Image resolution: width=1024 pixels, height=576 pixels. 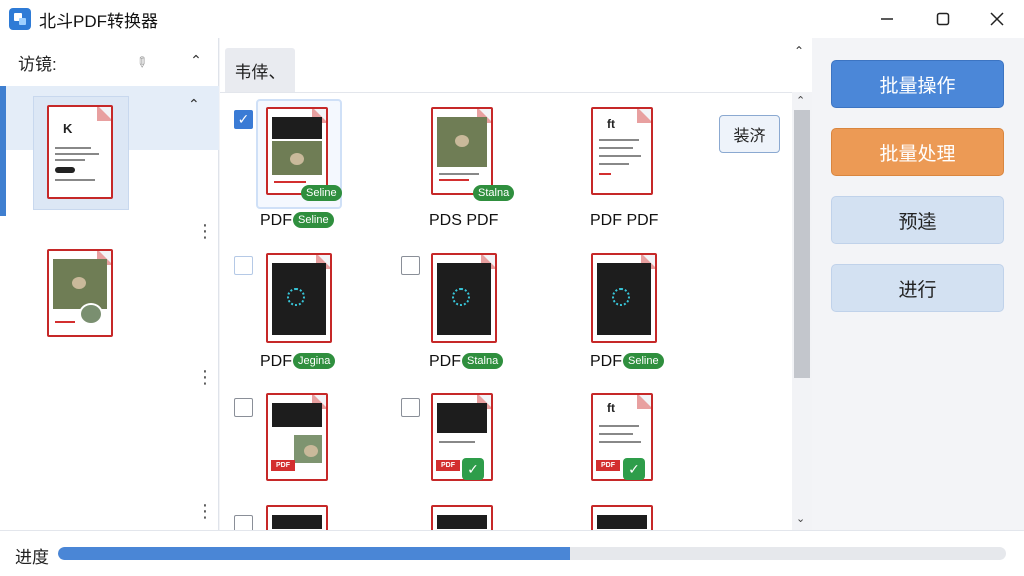 What do you see at coordinates (624, 220) in the screenshot?
I see `file-name-3: PDF PDF` at bounding box center [624, 220].